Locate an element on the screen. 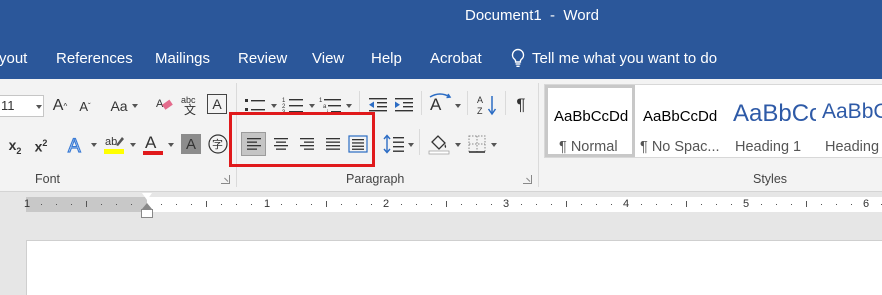 Image resolution: width=882 pixels, height=295 pixels. style-heading-2: AaBbCc Heading is located at coordinates (850, 121).